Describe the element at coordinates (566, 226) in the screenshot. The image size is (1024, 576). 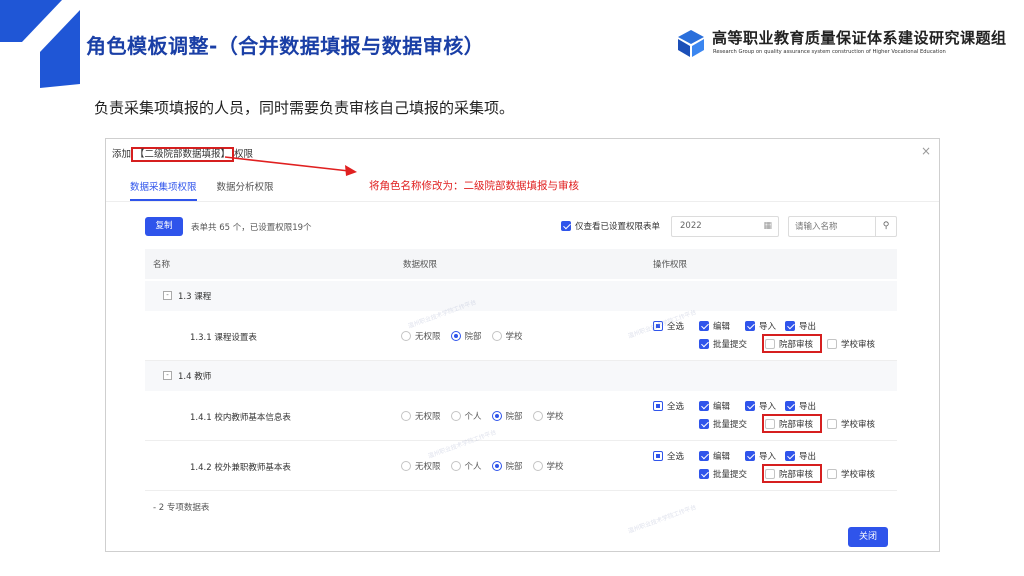
I see `only-set-checkbox` at that location.